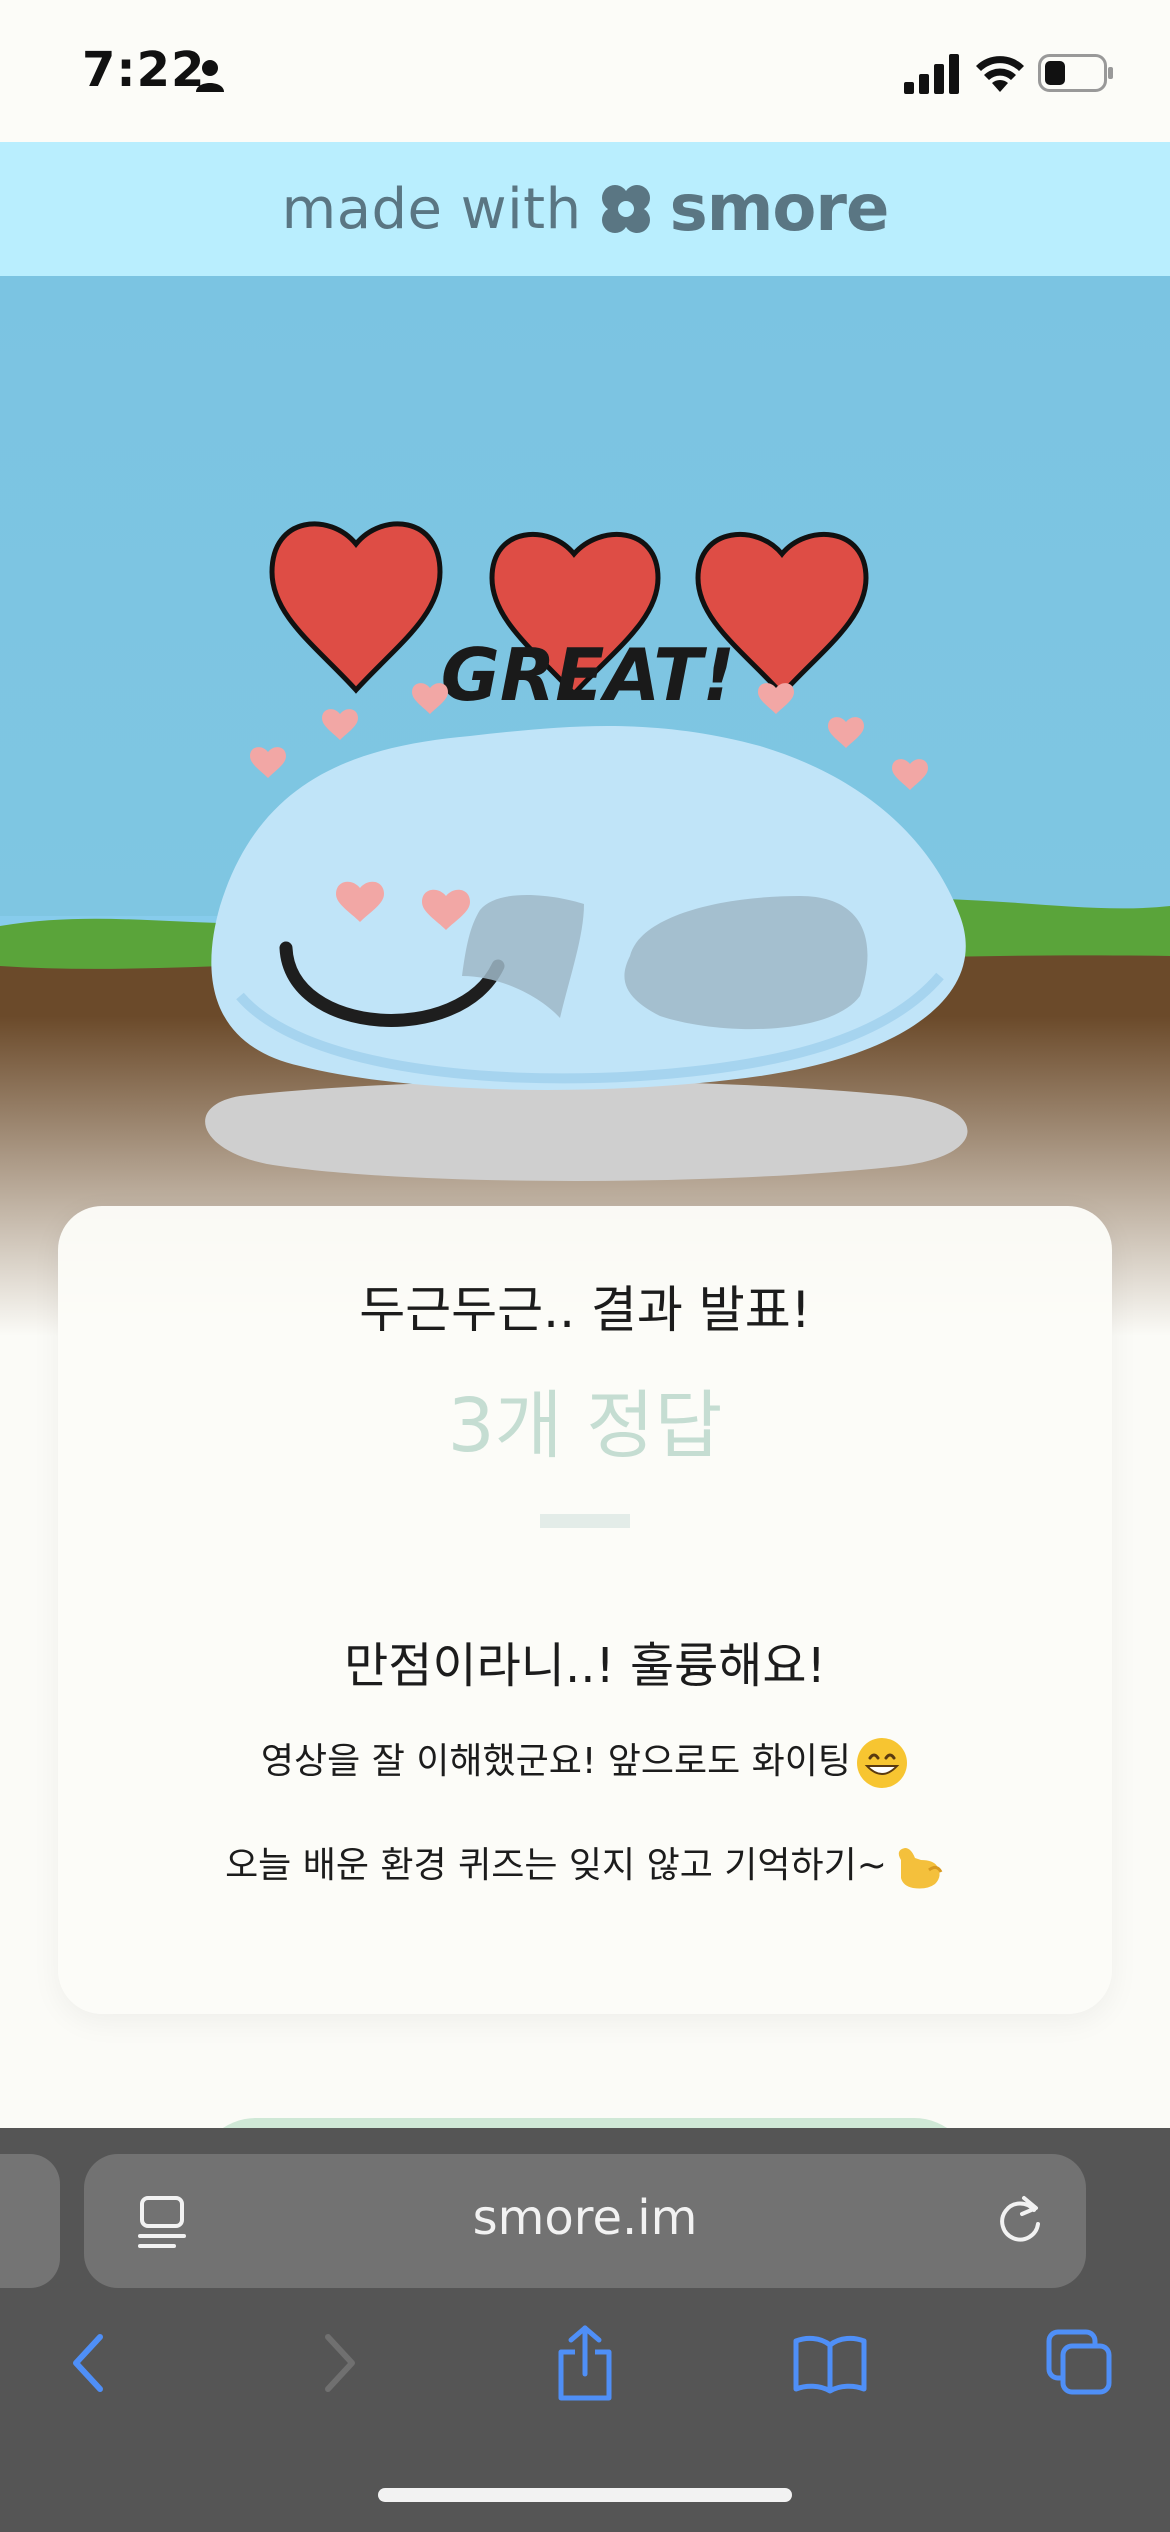 Image resolution: width=1170 pixels, height=2532 pixels. I want to click on bookmarks-button, so click(830, 2363).